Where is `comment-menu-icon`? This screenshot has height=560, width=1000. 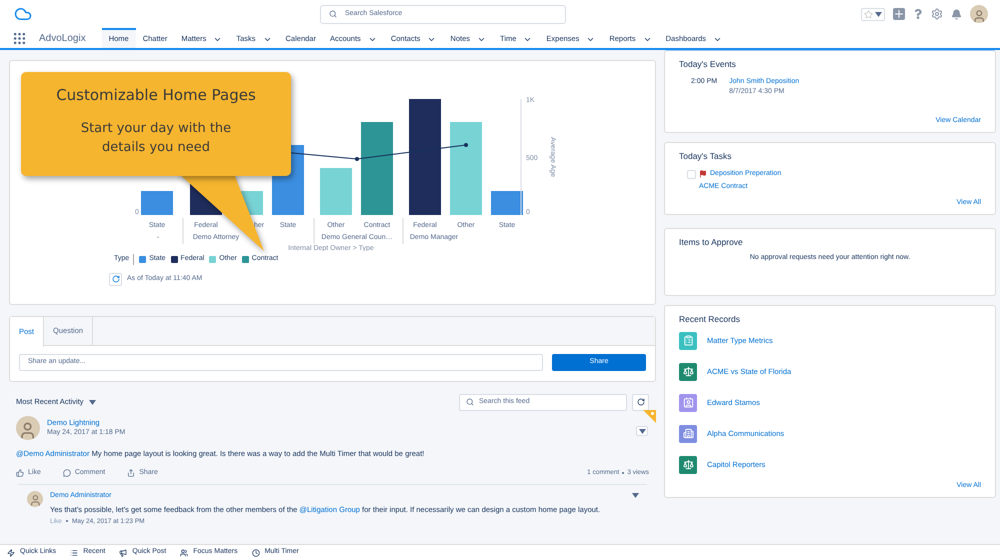 comment-menu-icon is located at coordinates (635, 495).